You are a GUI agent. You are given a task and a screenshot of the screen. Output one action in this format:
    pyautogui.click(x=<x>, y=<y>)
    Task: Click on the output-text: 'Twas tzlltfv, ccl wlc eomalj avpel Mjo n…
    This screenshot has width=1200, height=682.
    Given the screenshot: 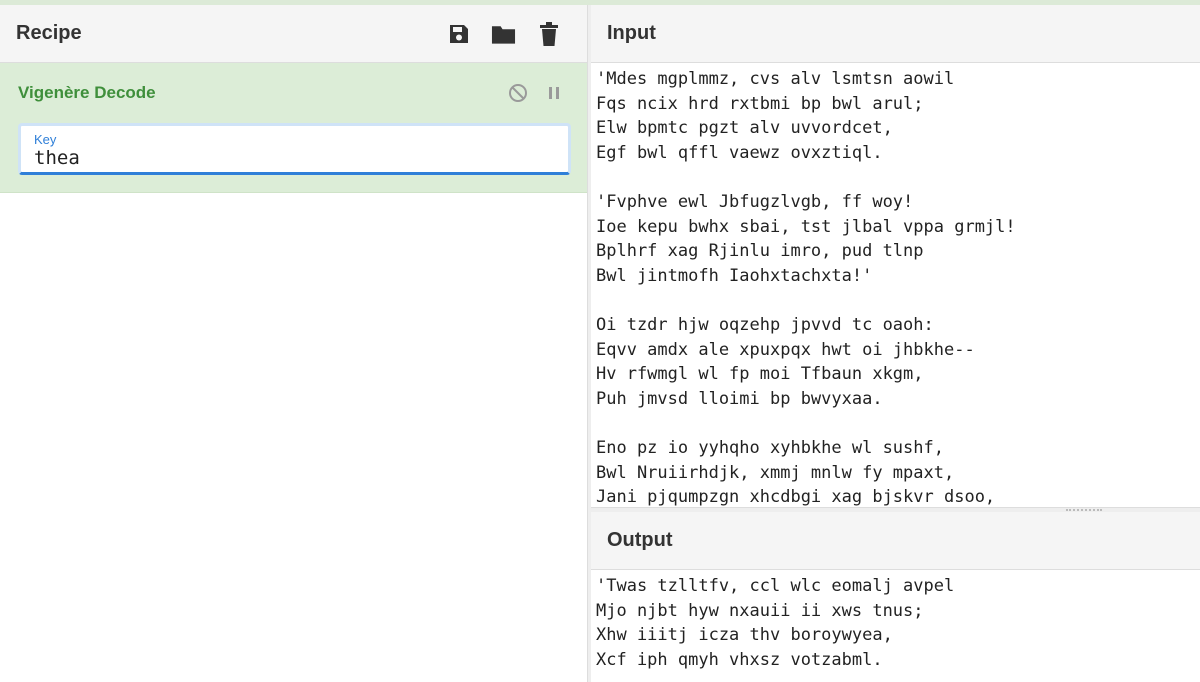 What is the action you would take?
    pyautogui.click(x=895, y=626)
    